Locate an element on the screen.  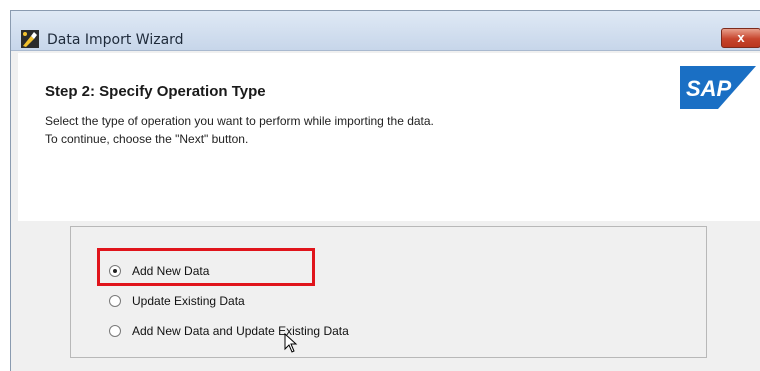
option-label: Update Existing Data is located at coordinates (188, 301).